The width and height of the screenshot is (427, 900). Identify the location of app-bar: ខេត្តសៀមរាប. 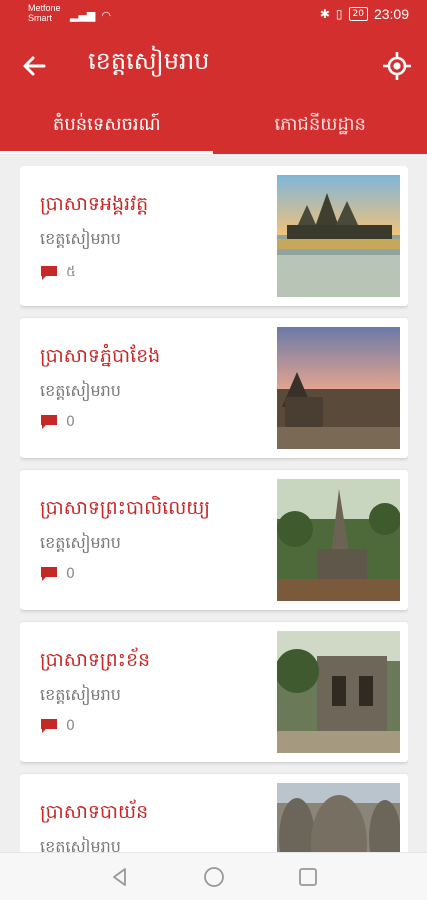
(213, 65).